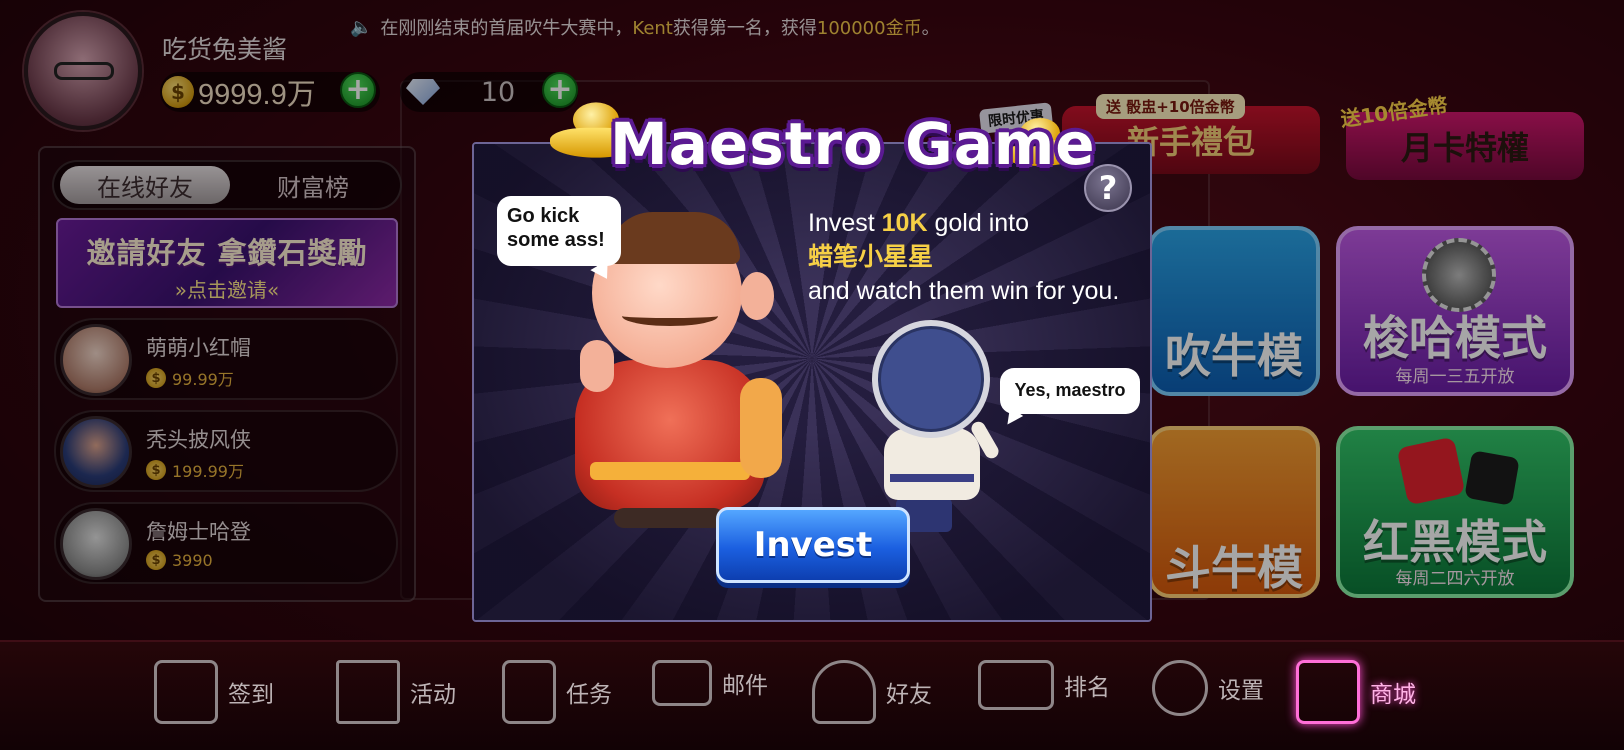 The height and width of the screenshot is (750, 1624). I want to click on boss-character-mustache, so click(670, 316).